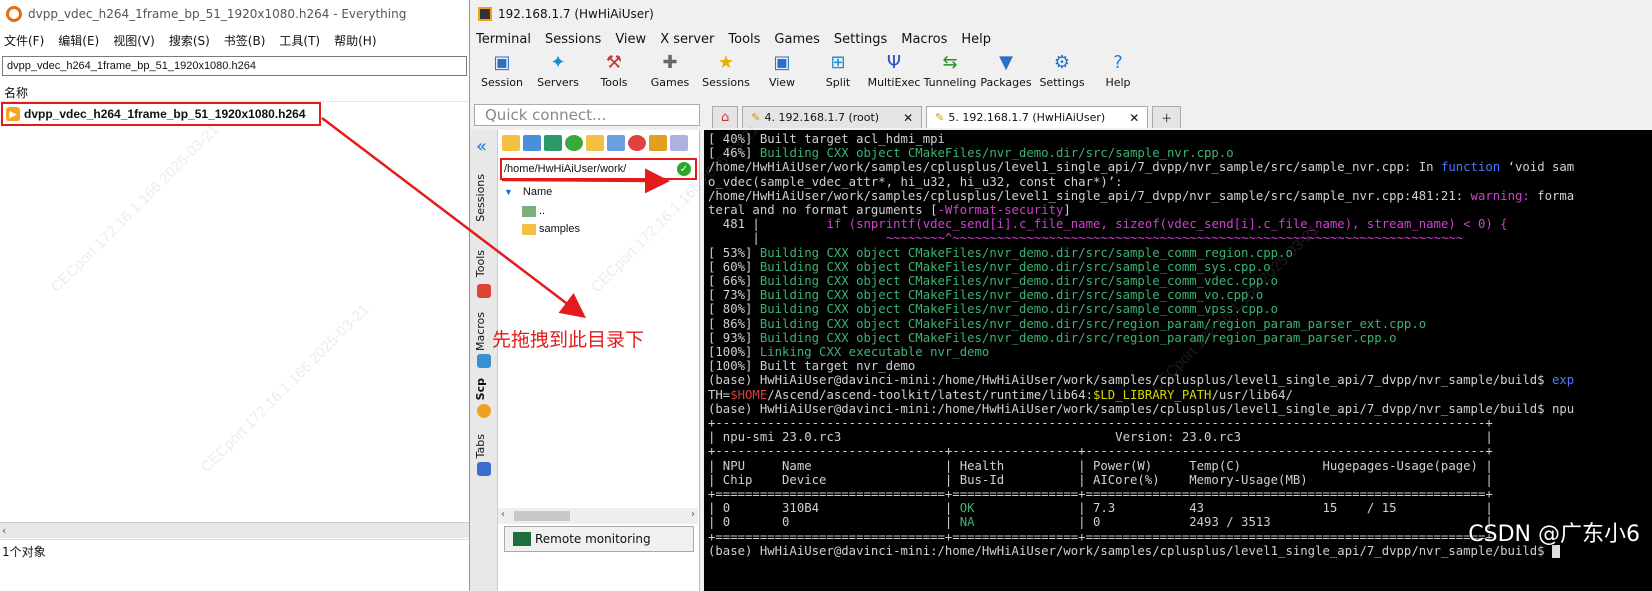 The image size is (1652, 591). I want to click on menu-item-view: View, so click(630, 39).